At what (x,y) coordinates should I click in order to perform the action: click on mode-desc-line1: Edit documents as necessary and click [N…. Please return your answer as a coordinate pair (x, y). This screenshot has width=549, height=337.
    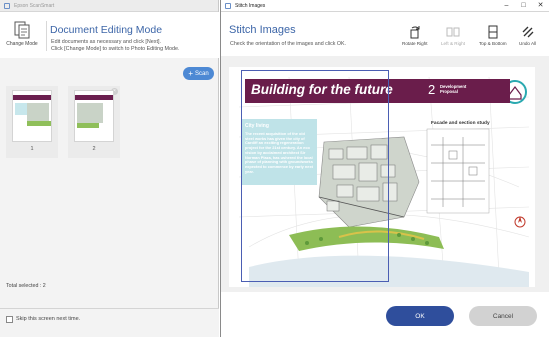
    Looking at the image, I should click on (106, 42).